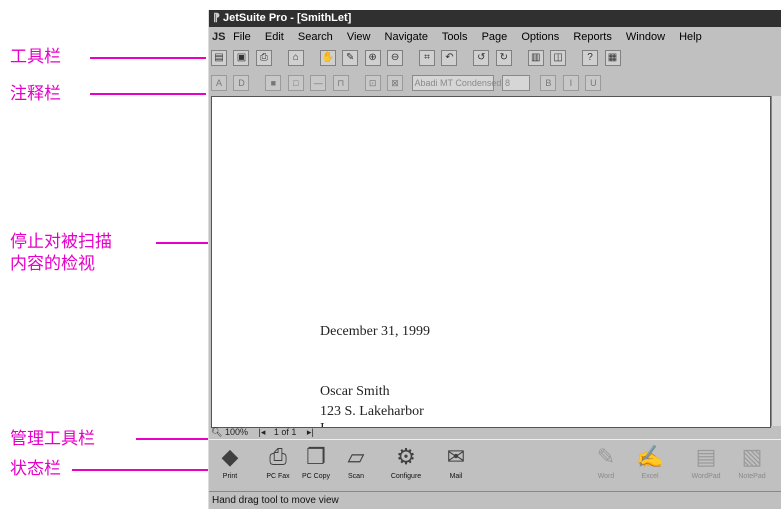 Image resolution: width=781 pixels, height=509 pixels. What do you see at coordinates (219, 37) in the screenshot?
I see `document-icon: JS` at bounding box center [219, 37].